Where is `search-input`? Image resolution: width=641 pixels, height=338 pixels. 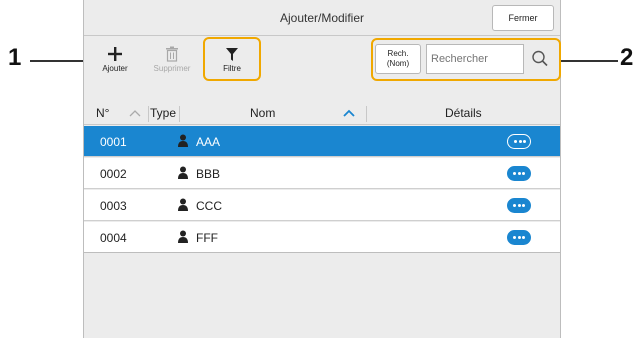 search-input is located at coordinates (475, 59).